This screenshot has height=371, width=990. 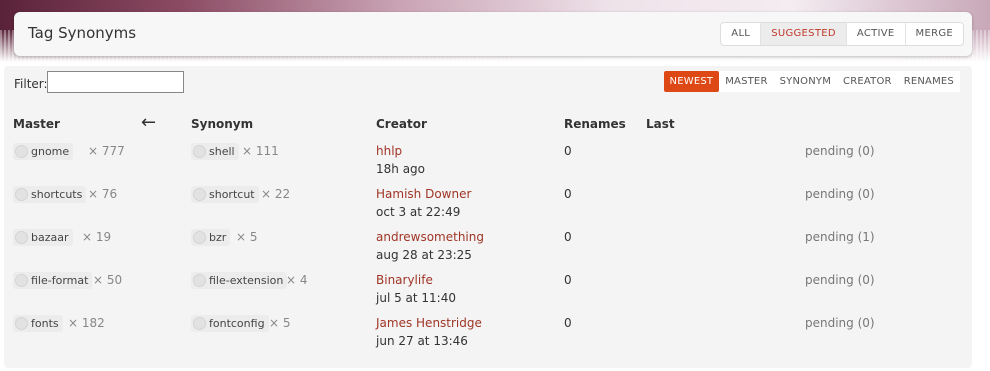 I want to click on created-time: jun 27 at 13:46, so click(x=422, y=341).